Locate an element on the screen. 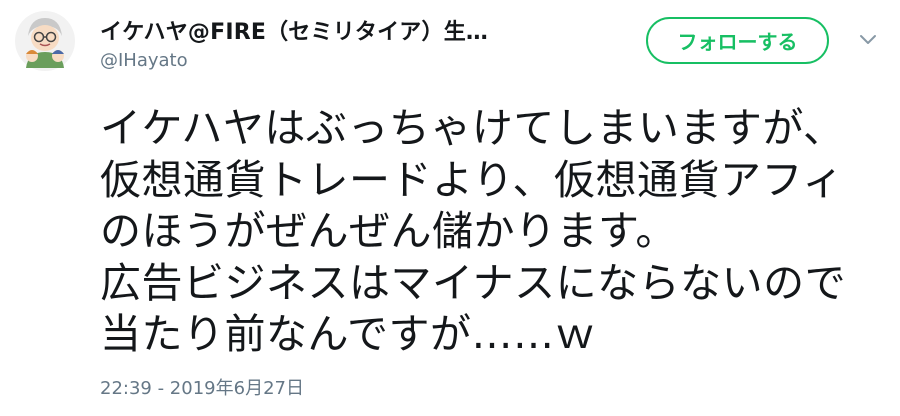 This screenshot has width=900, height=416. chevron-down-icon is located at coordinates (868, 40).